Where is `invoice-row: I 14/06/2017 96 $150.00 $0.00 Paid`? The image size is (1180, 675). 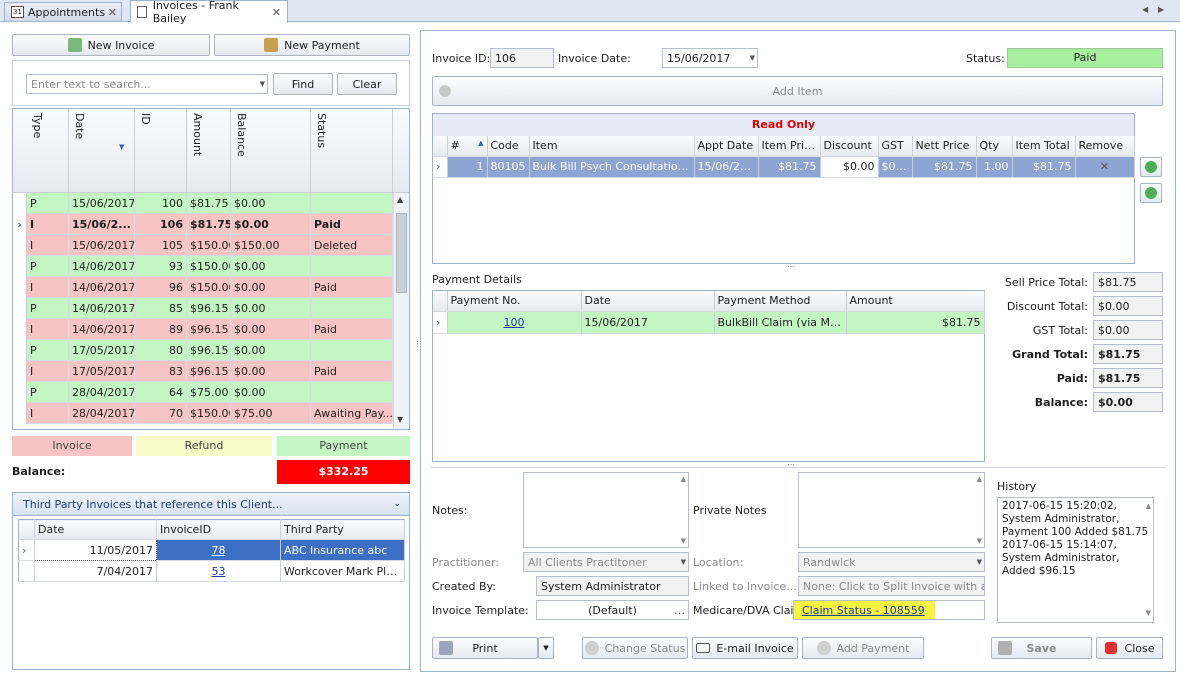 invoice-row: I 14/06/2017 96 $150.00 $0.00 Paid is located at coordinates (203, 287).